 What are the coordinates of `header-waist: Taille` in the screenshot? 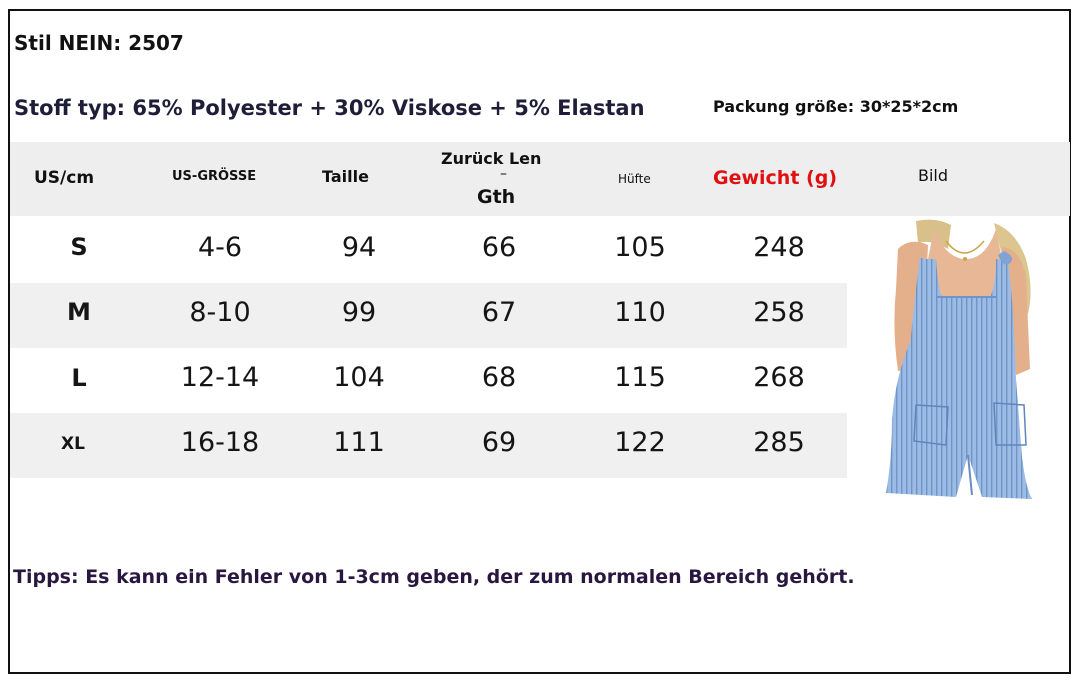 It's located at (345, 176).